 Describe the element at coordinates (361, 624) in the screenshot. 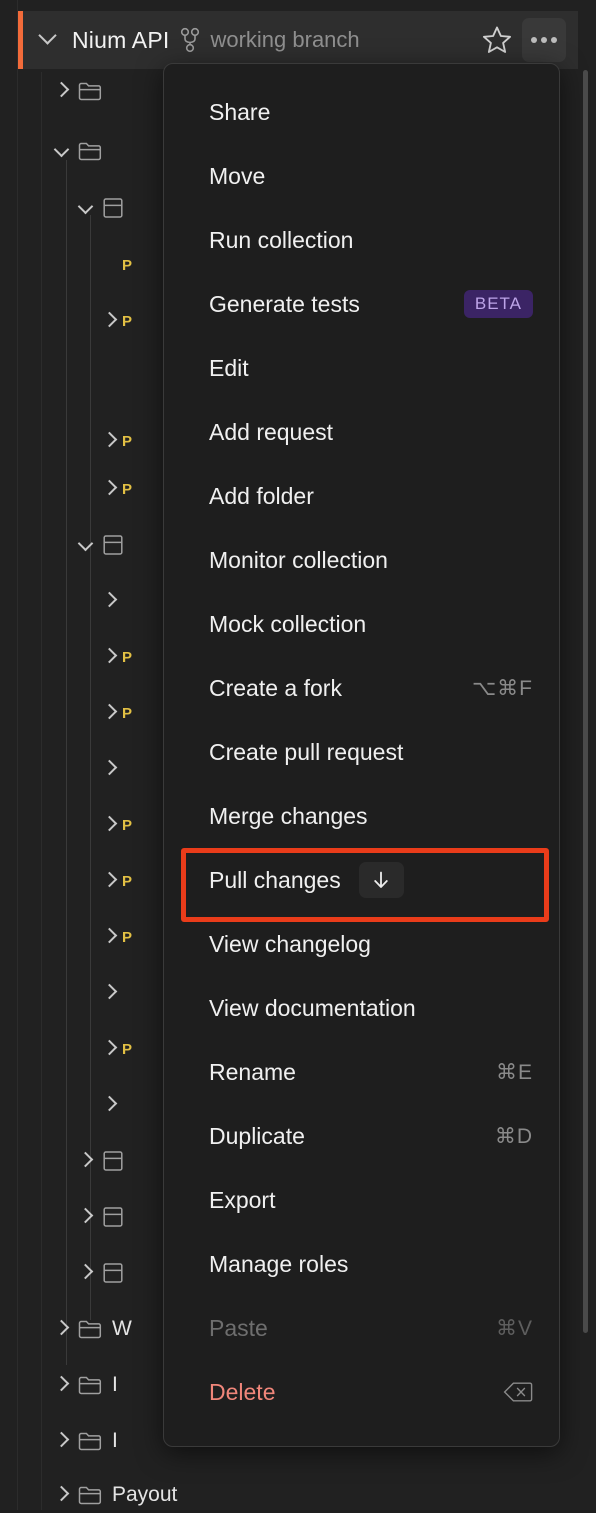

I see `menu-item-mock-collection: Mock collection` at that location.